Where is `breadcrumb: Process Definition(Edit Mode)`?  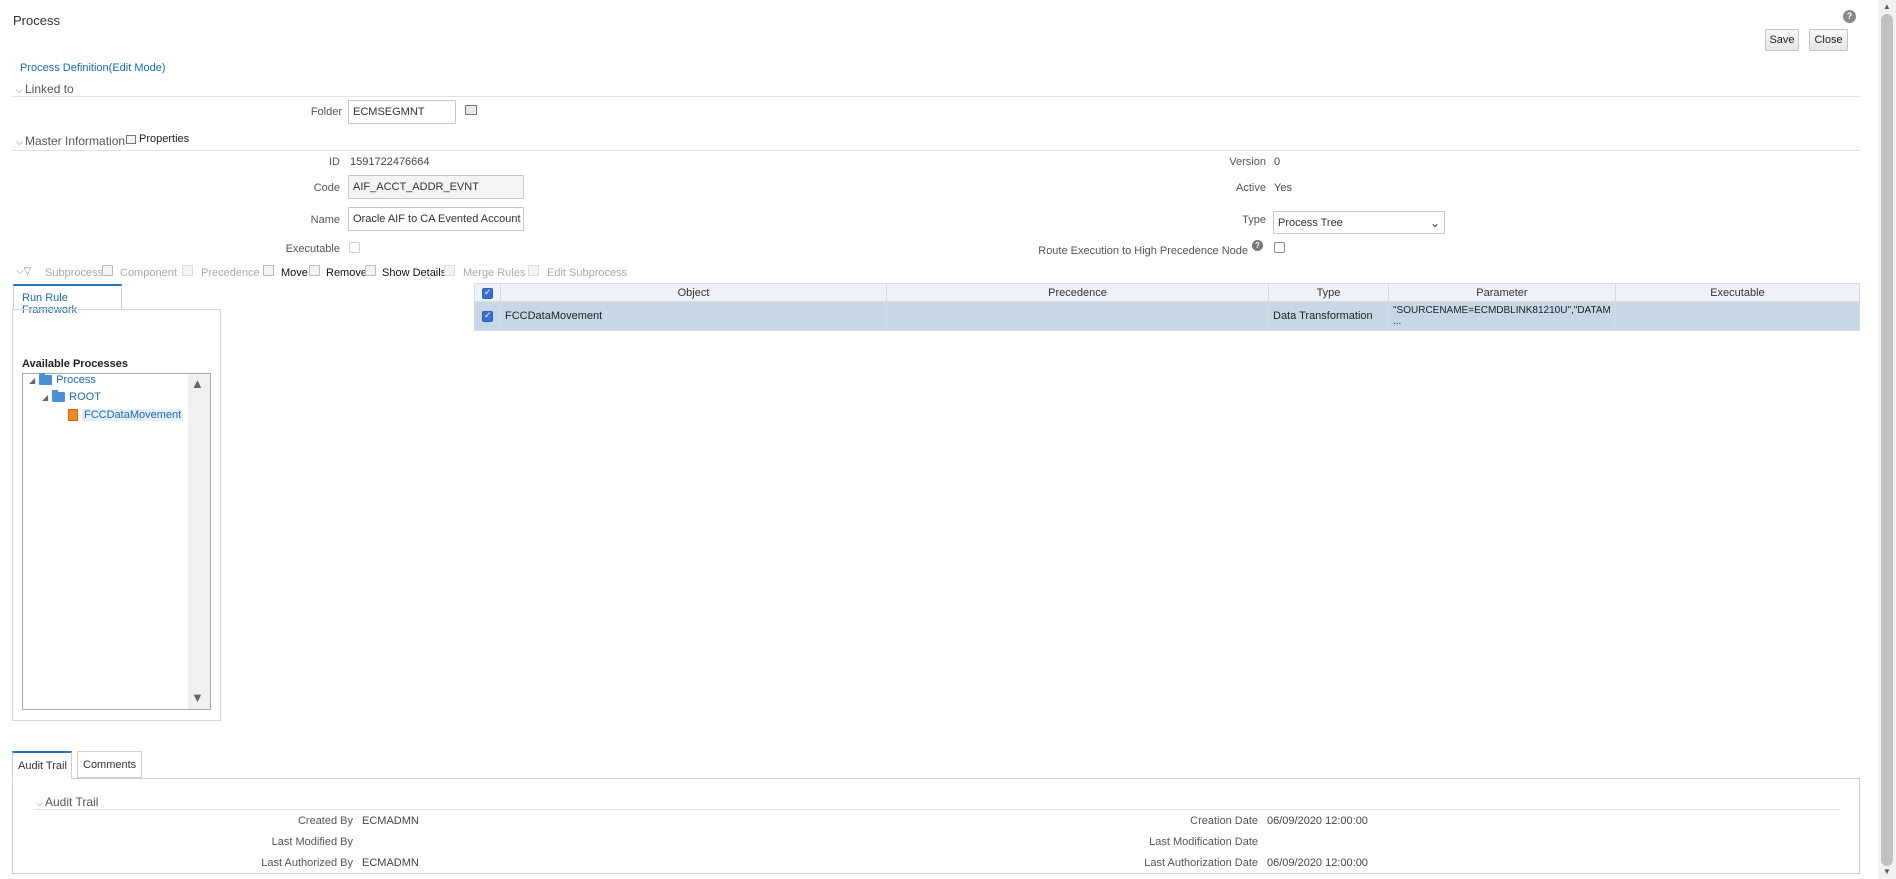 breadcrumb: Process Definition(Edit Mode) is located at coordinates (93, 68).